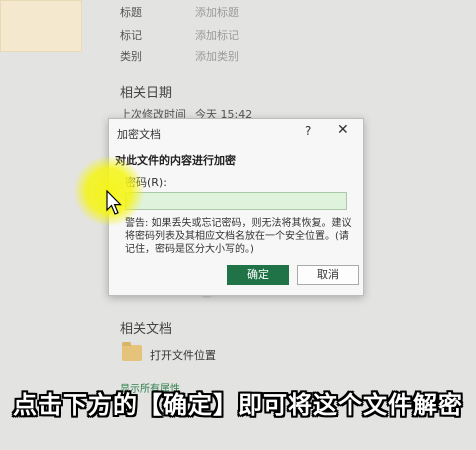  Describe the element at coordinates (146, 329) in the screenshot. I see `related-docs-title: 相关文档` at that location.